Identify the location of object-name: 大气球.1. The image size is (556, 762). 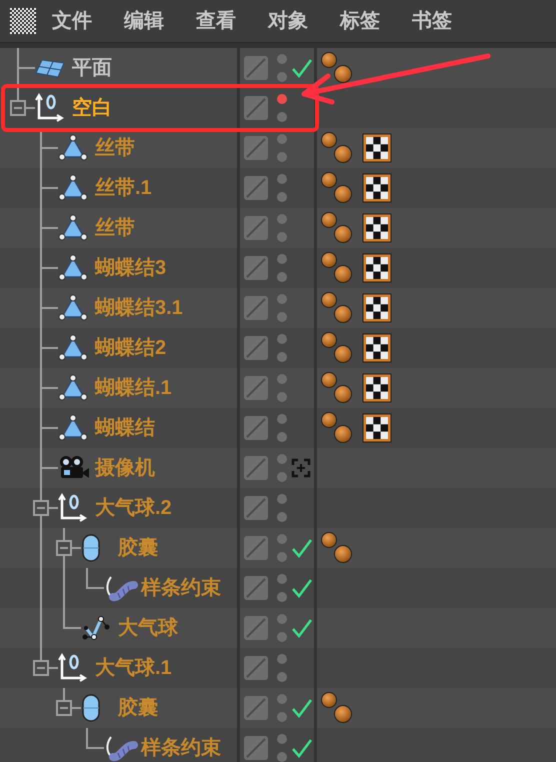
(133, 668).